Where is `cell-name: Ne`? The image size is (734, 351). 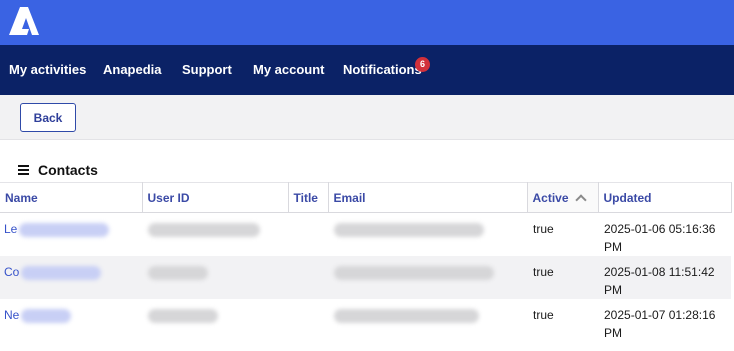
cell-name: Ne is located at coordinates (71, 320).